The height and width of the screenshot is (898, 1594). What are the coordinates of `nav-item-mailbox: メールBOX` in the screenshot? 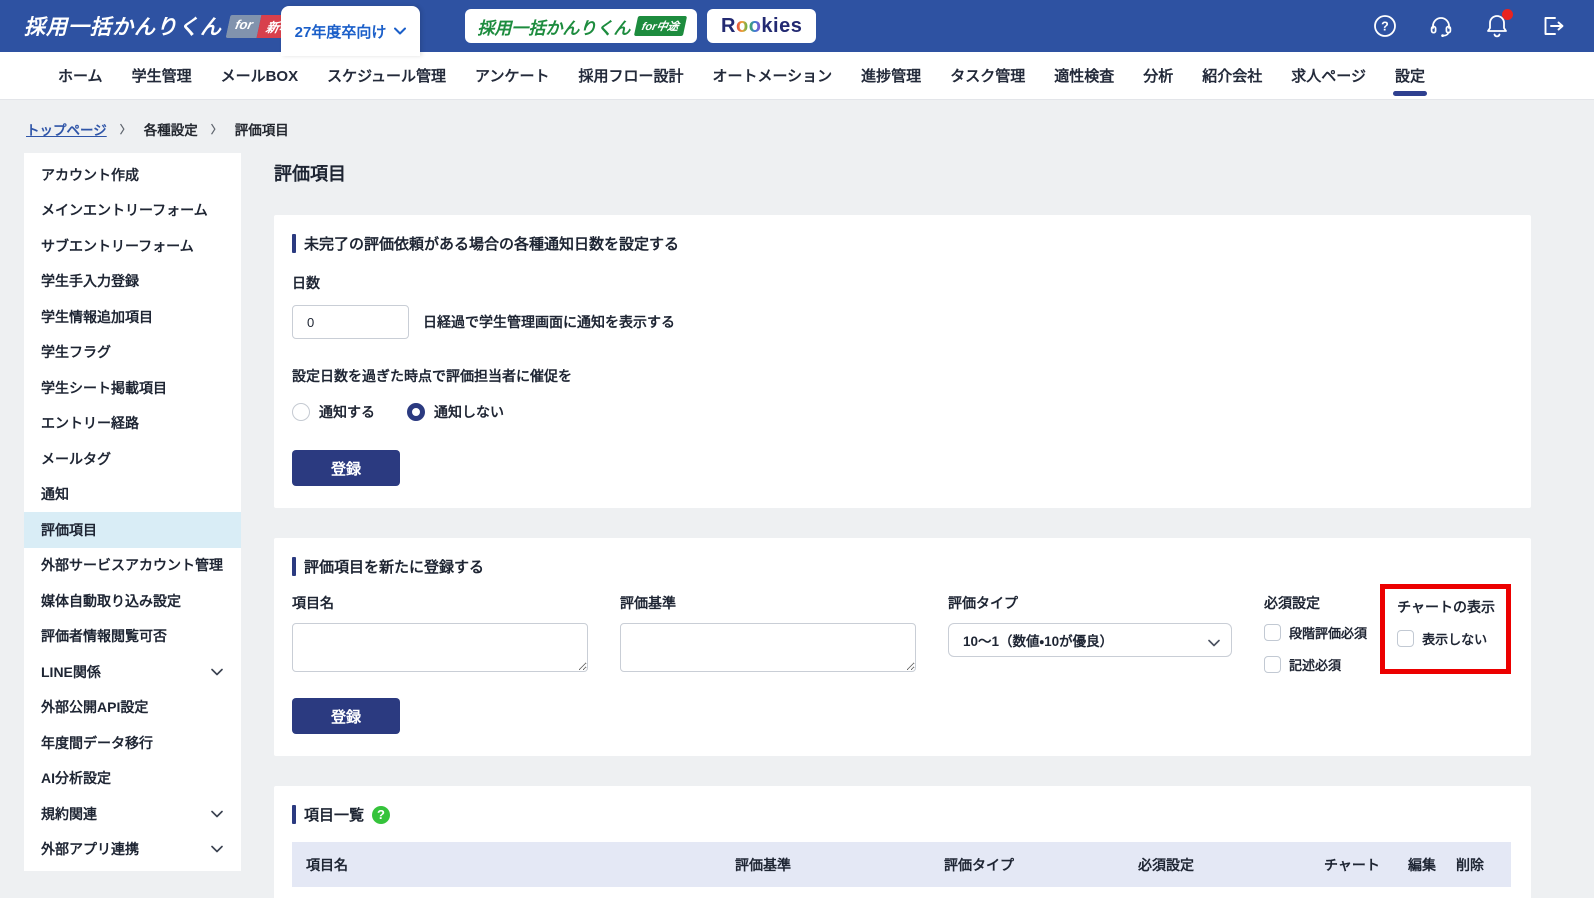 It's located at (260, 76).